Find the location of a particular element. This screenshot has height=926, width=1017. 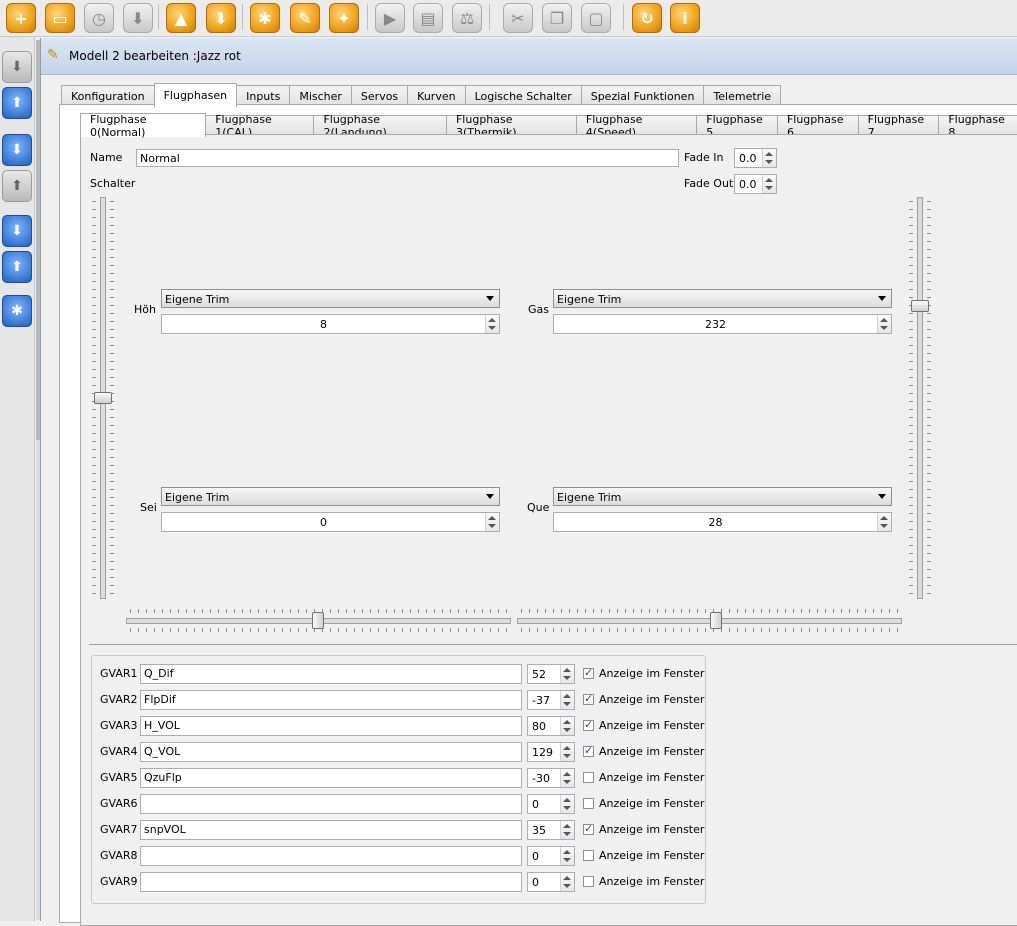

write-flash-icon: ⬇ is located at coordinates (17, 150).